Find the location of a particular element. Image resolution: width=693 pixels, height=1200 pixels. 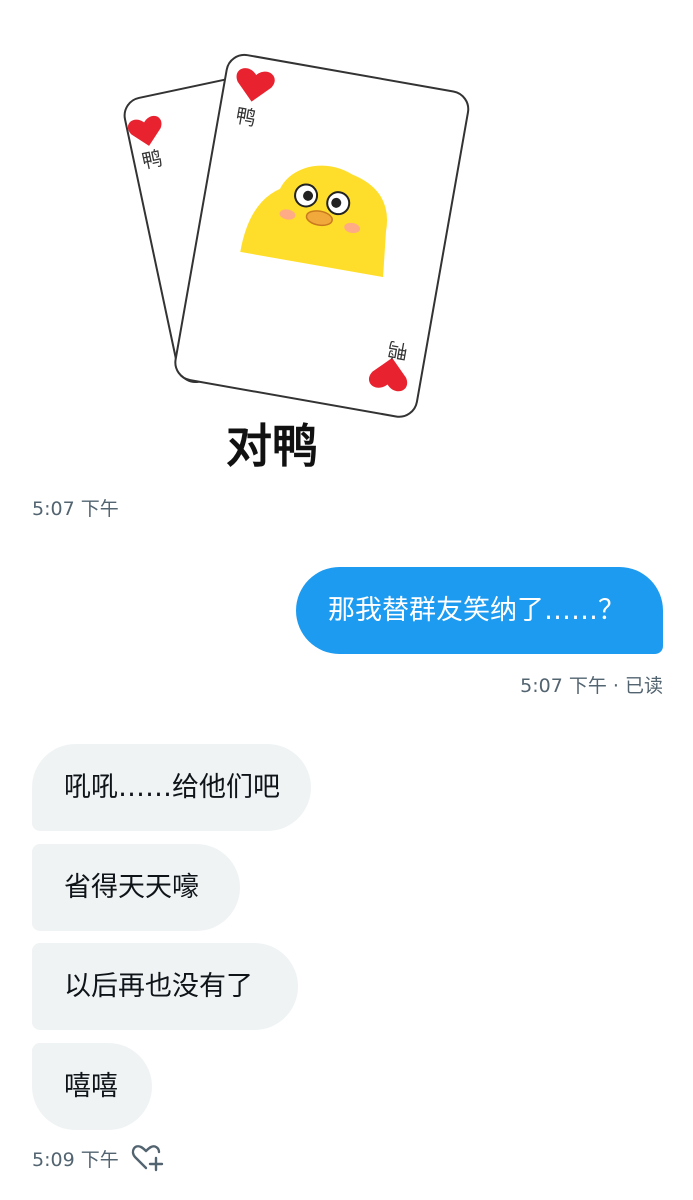

last-message-footer: 5:09 下午 is located at coordinates (98, 1158).